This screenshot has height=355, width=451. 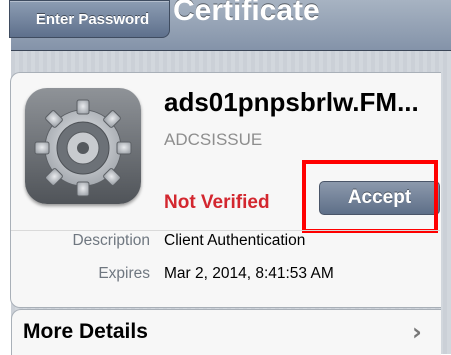 I want to click on back-button: Enter Password, so click(x=89, y=19).